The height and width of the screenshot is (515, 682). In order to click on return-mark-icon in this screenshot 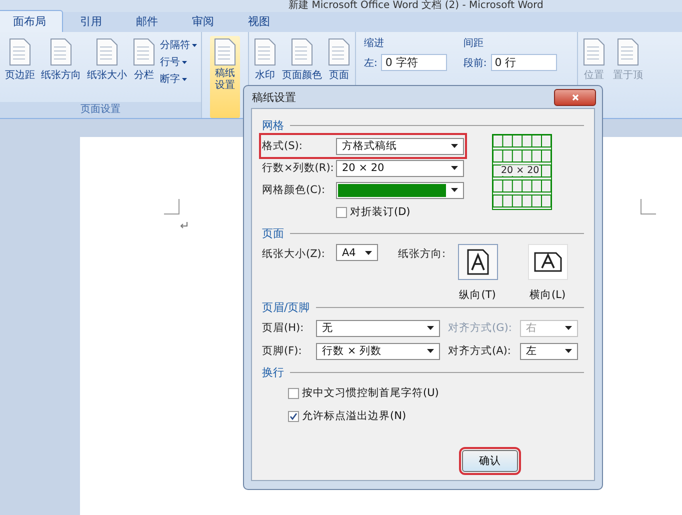, I will do `click(184, 225)`.